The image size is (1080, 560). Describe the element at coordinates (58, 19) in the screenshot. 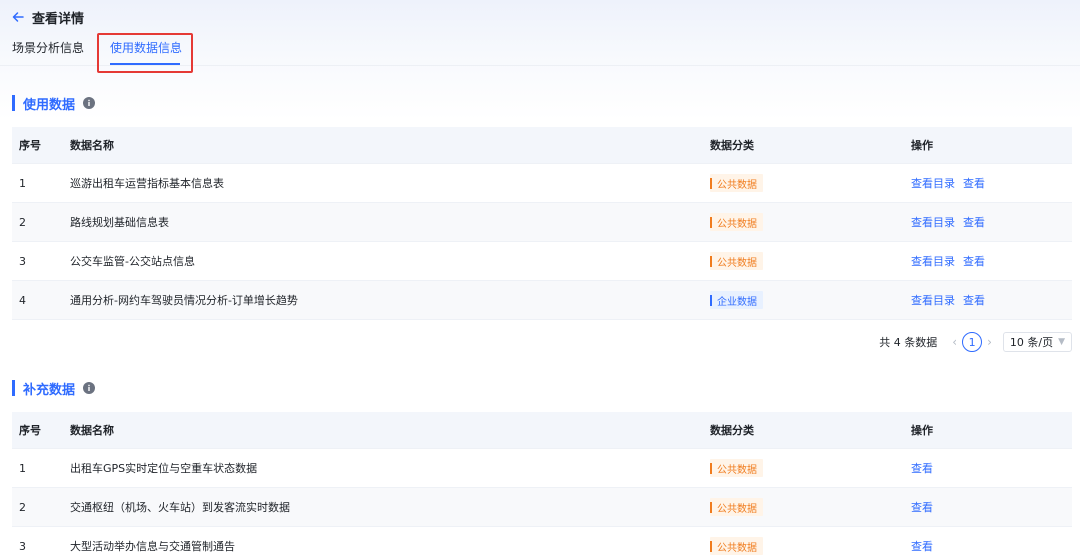

I see `page-title: 查看详情` at that location.